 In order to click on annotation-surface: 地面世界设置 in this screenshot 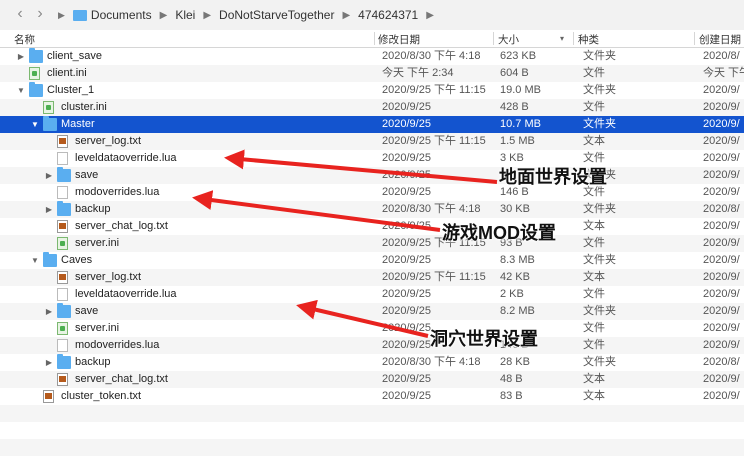, I will do `click(553, 177)`.